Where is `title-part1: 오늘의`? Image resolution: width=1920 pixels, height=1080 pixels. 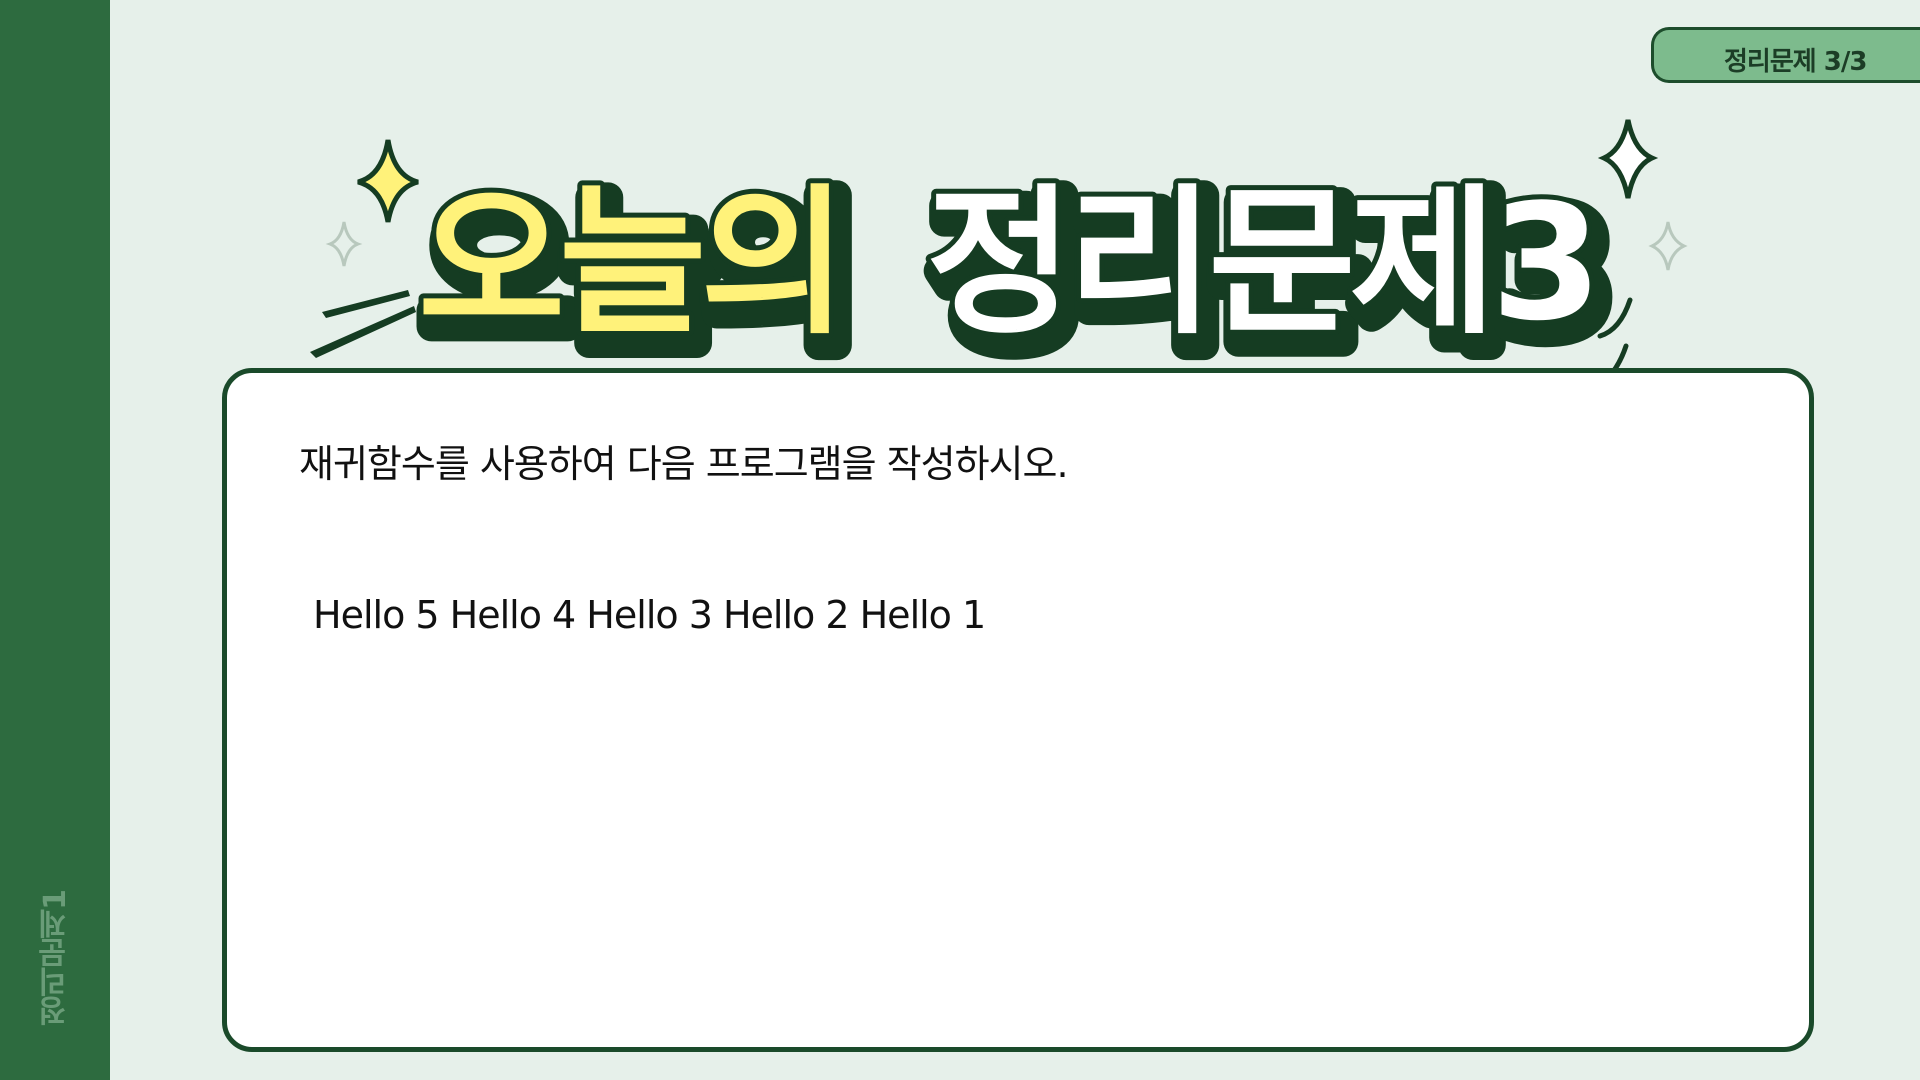 title-part1: 오늘의 is located at coordinates (630, 262).